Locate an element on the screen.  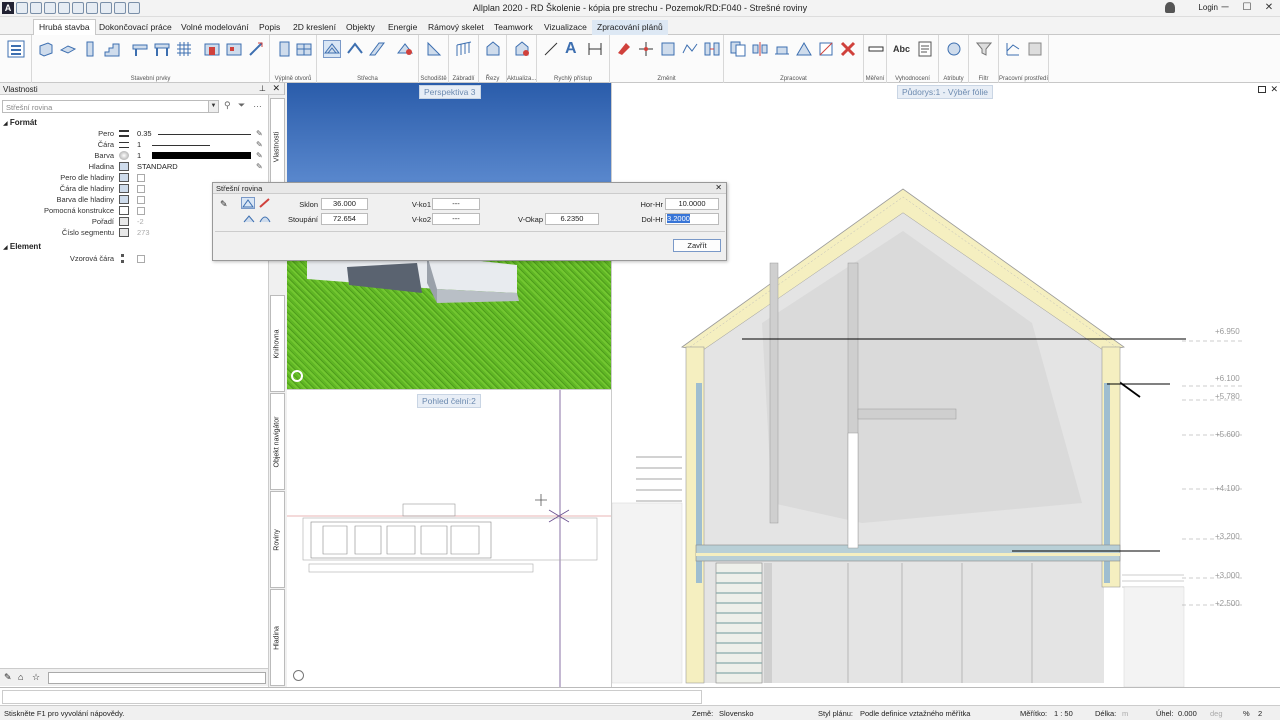
polyline-icon is located at coordinates (690, 49).